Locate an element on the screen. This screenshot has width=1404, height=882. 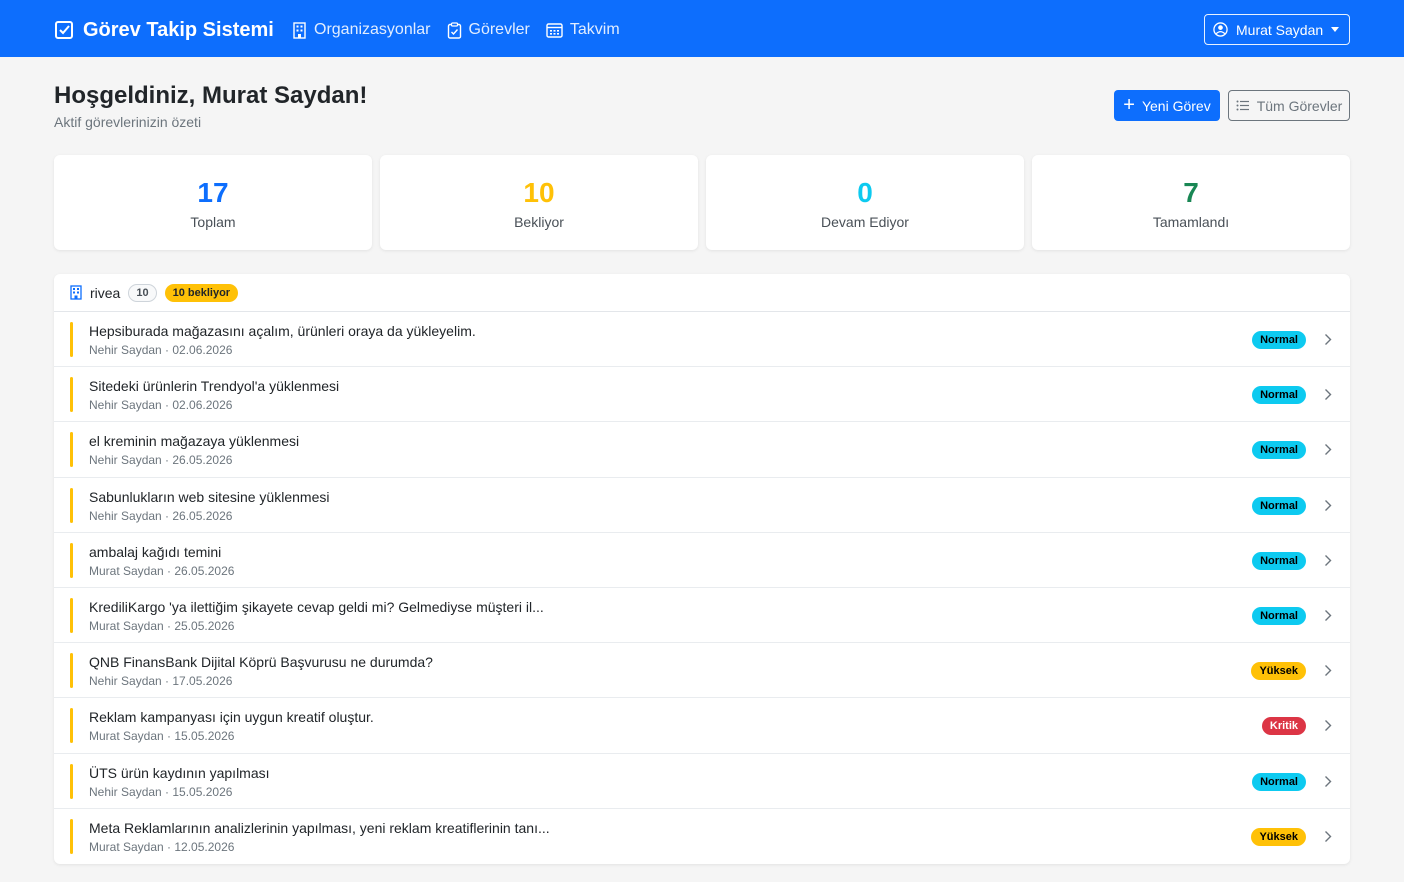
stat-value: 0 is located at coordinates (865, 192).